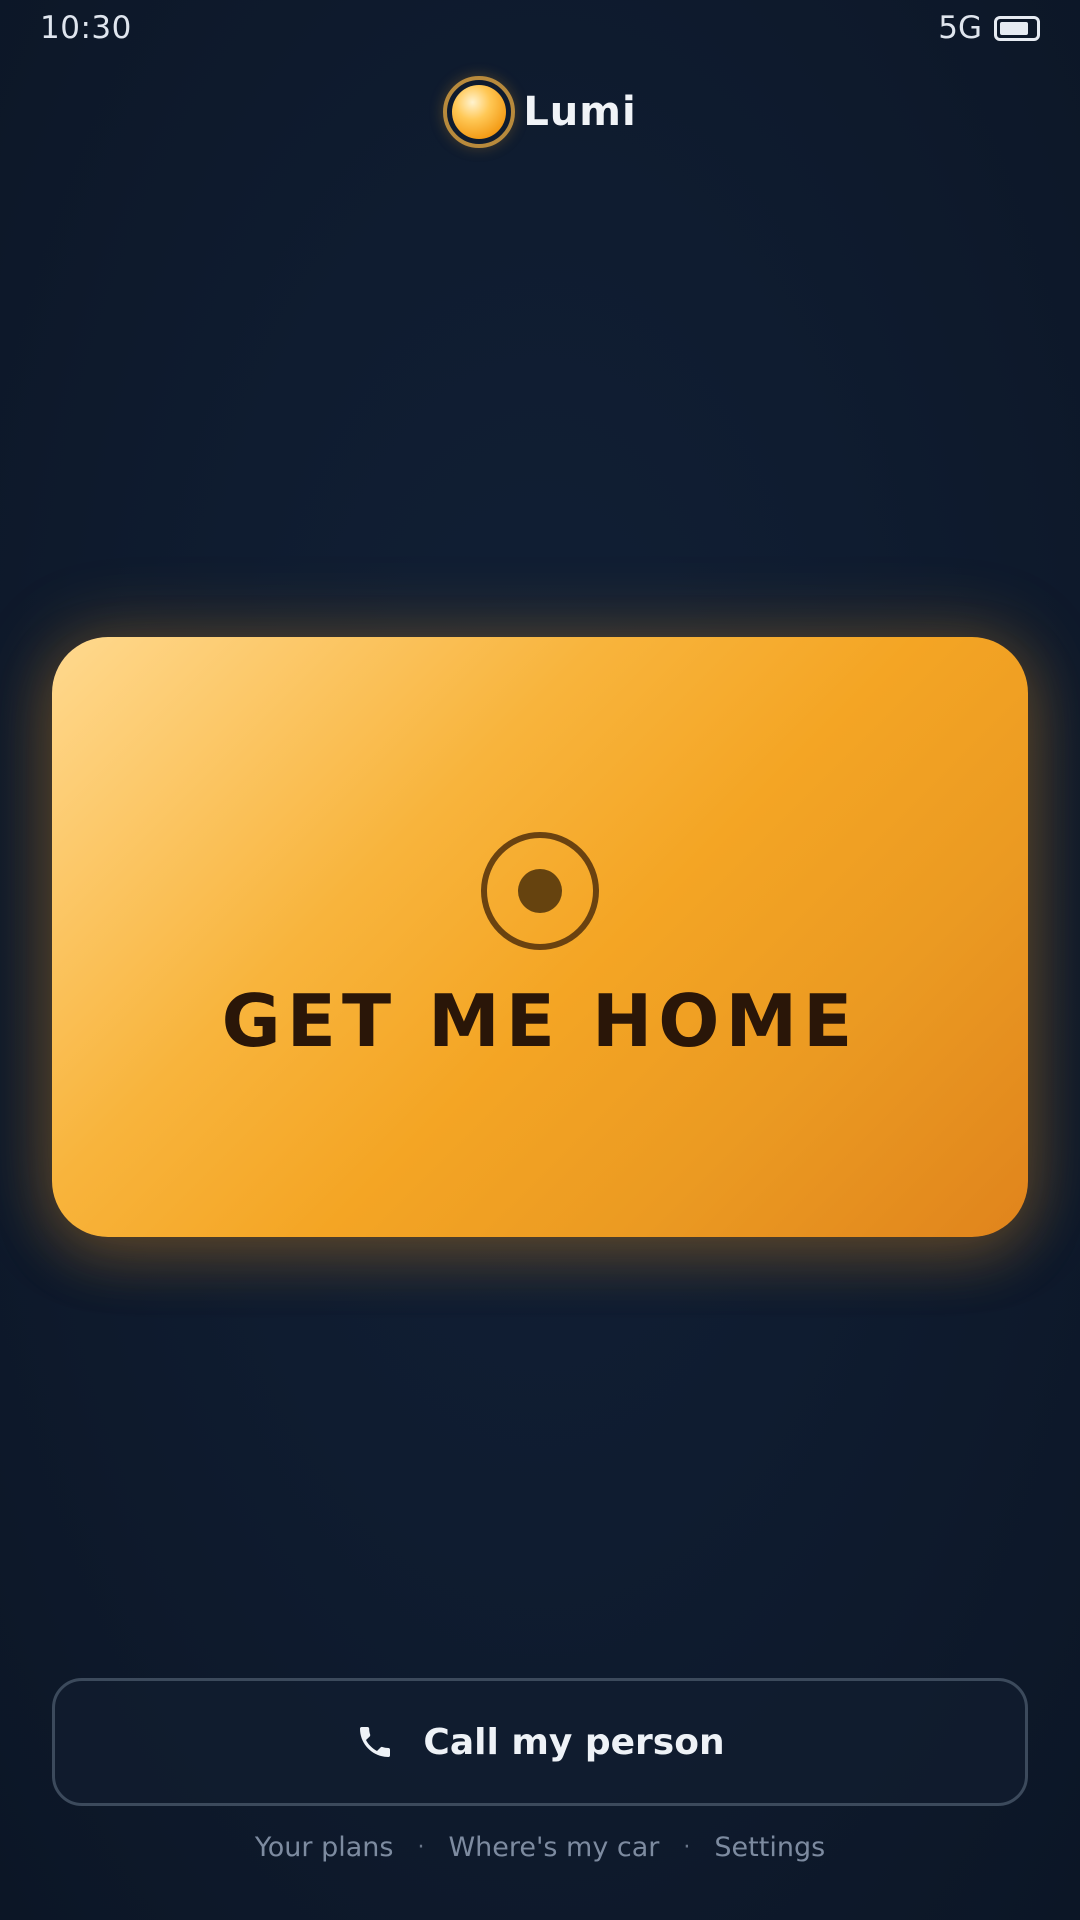  What do you see at coordinates (324, 1847) in the screenshot?
I see `footer-link-your-plans: Your plans` at bounding box center [324, 1847].